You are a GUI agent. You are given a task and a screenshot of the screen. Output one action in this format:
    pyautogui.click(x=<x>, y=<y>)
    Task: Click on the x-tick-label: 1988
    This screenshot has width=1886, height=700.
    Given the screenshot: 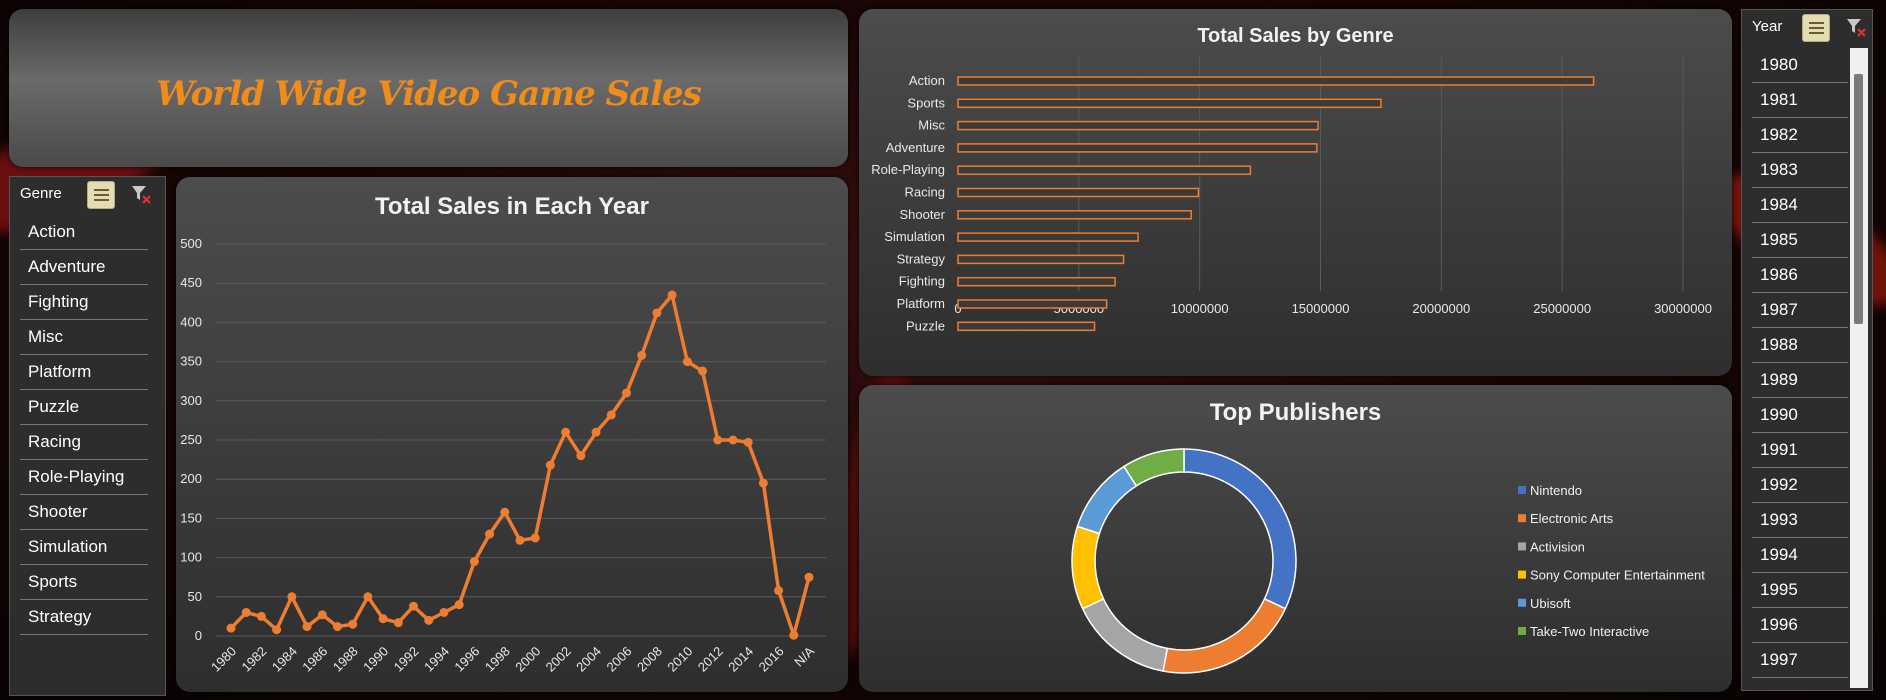 What is the action you would take?
    pyautogui.click(x=345, y=659)
    